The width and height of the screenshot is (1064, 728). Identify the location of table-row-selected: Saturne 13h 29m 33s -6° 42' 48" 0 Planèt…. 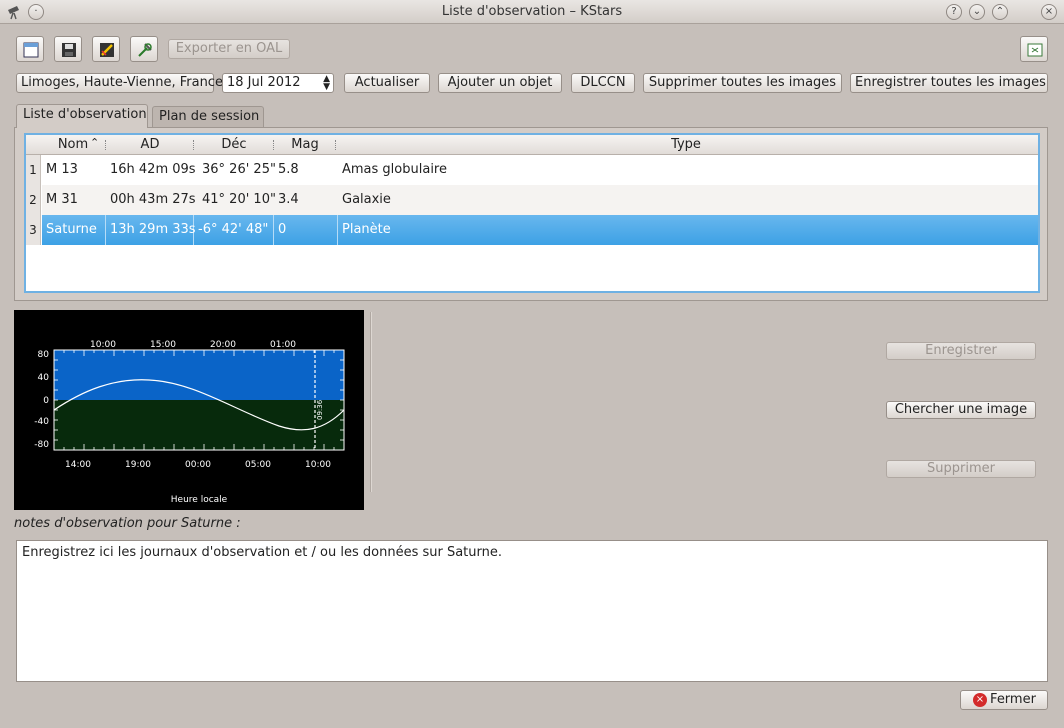
(540, 230).